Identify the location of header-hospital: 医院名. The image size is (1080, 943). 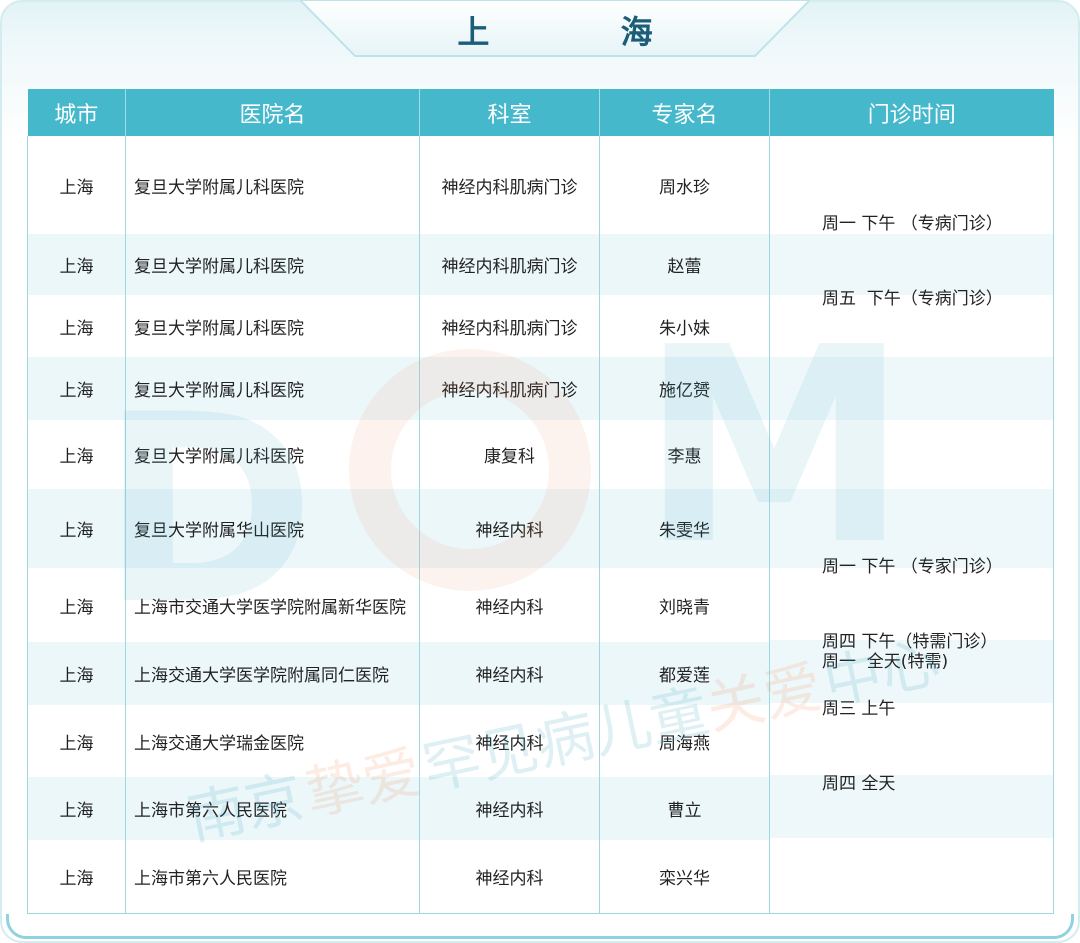
(272, 112).